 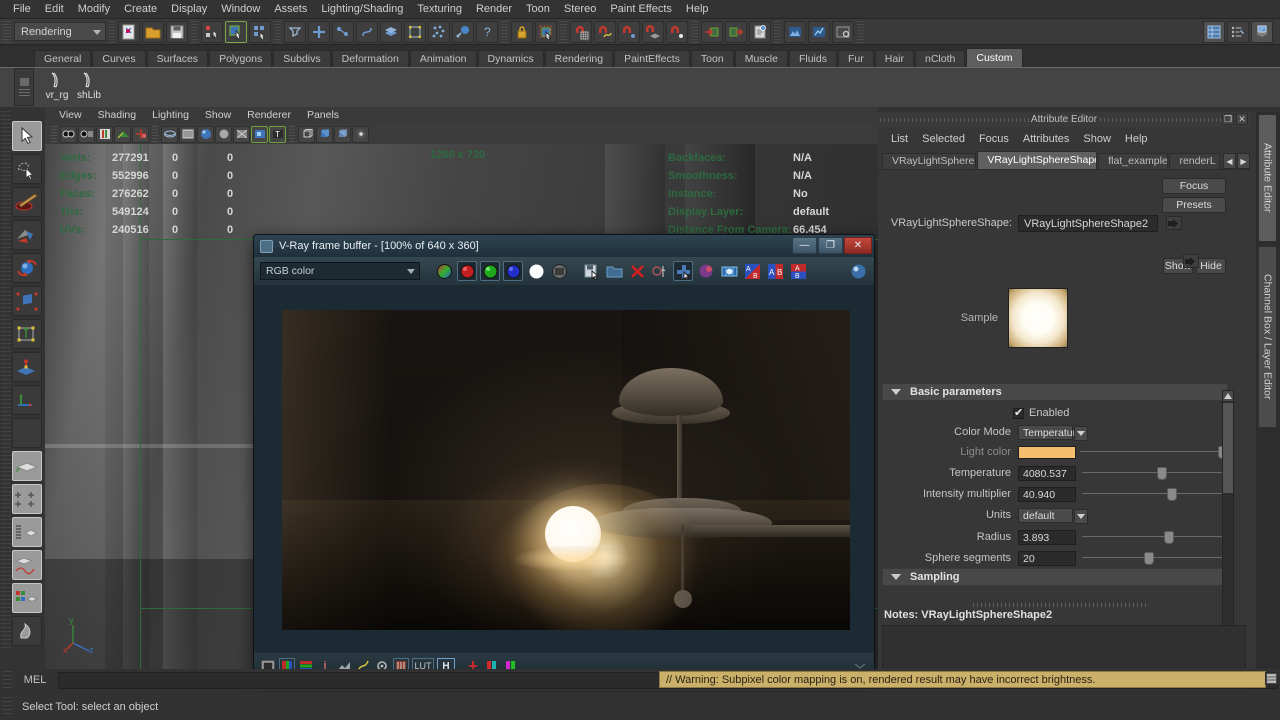 What do you see at coordinates (522, 31) in the screenshot?
I see `lock-selection-icon` at bounding box center [522, 31].